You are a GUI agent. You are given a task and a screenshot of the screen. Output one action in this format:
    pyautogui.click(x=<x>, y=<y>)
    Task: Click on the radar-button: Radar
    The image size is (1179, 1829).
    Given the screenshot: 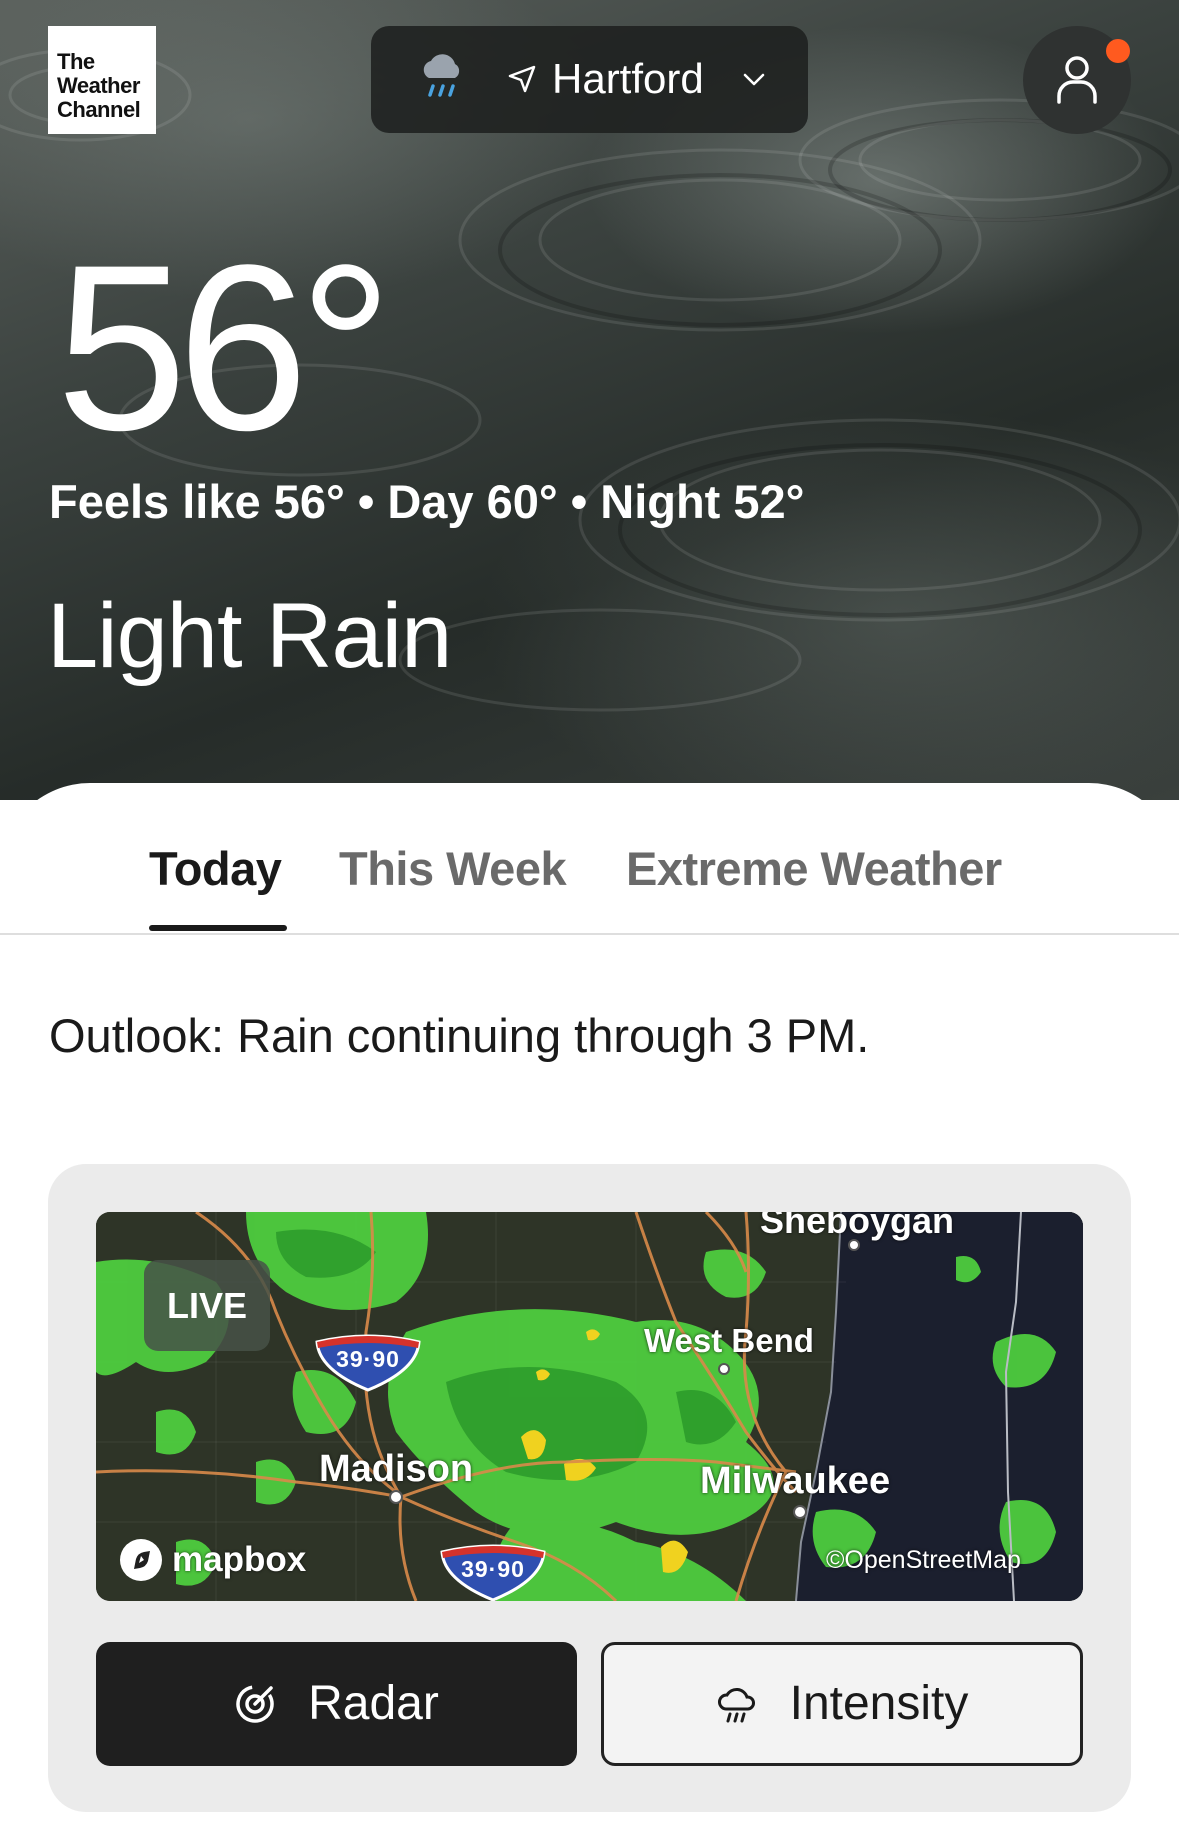 What is the action you would take?
    pyautogui.click(x=336, y=1704)
    